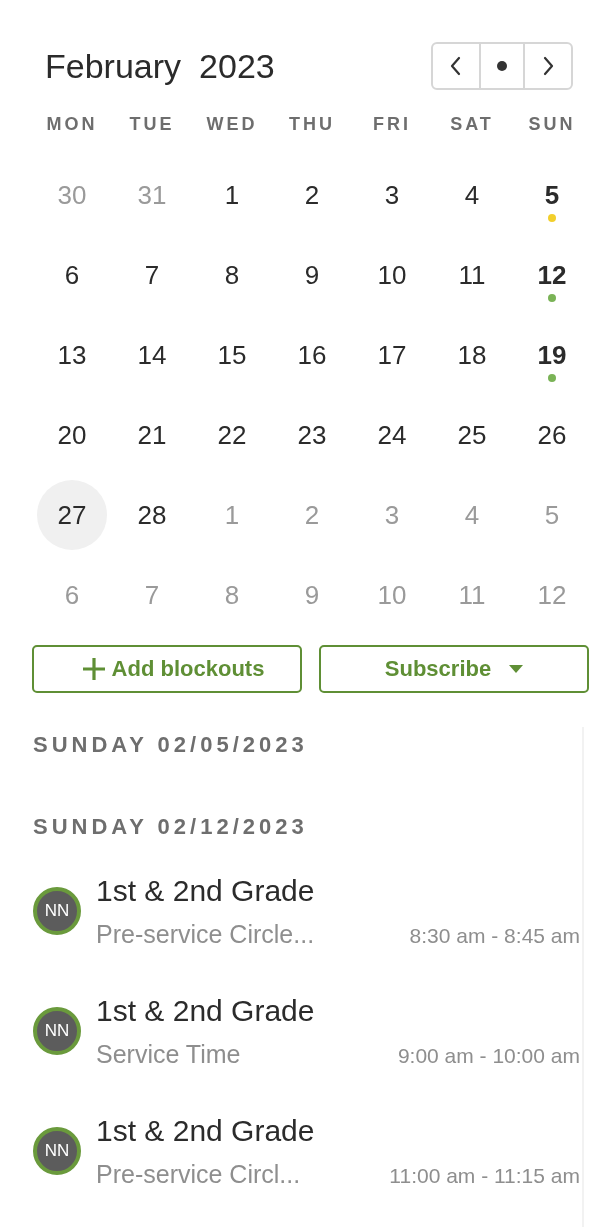 Image resolution: width=592 pixels, height=1232 pixels. Describe the element at coordinates (312, 435) in the screenshot. I see `day-number: 23` at that location.